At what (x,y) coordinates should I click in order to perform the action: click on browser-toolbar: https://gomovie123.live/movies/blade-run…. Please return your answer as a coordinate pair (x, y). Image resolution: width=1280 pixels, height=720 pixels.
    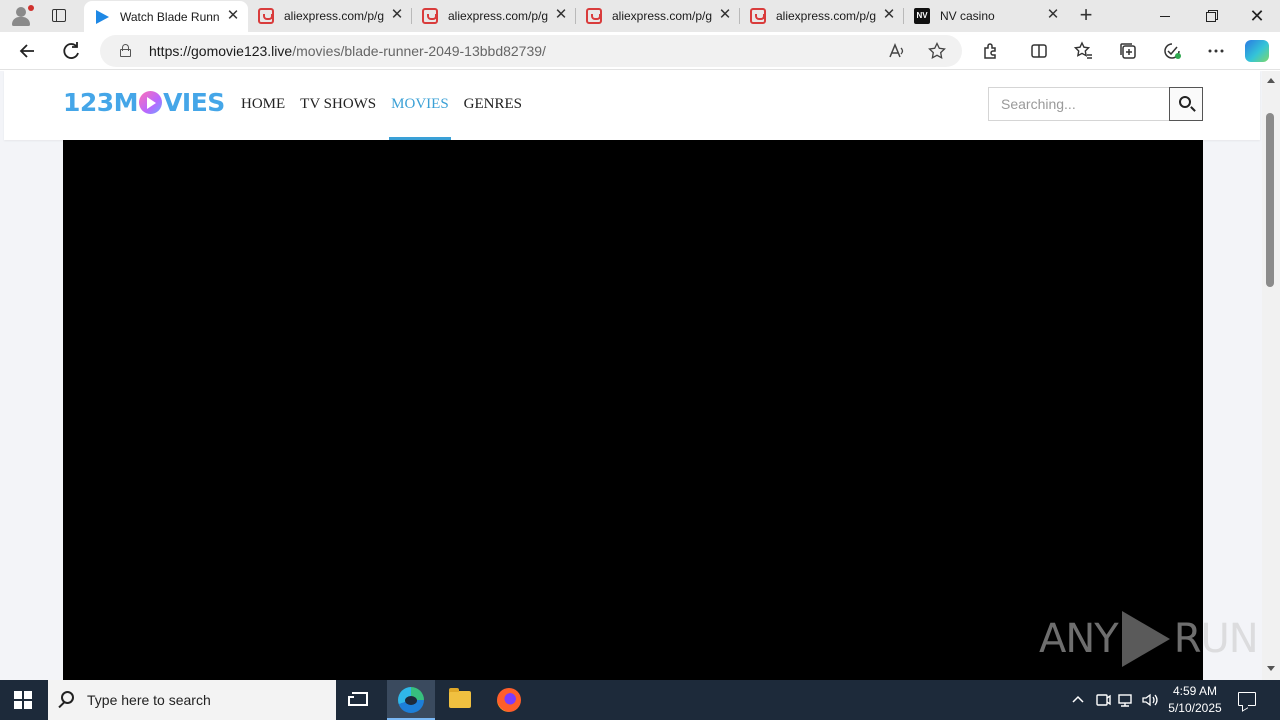
    Looking at the image, I should click on (640, 51).